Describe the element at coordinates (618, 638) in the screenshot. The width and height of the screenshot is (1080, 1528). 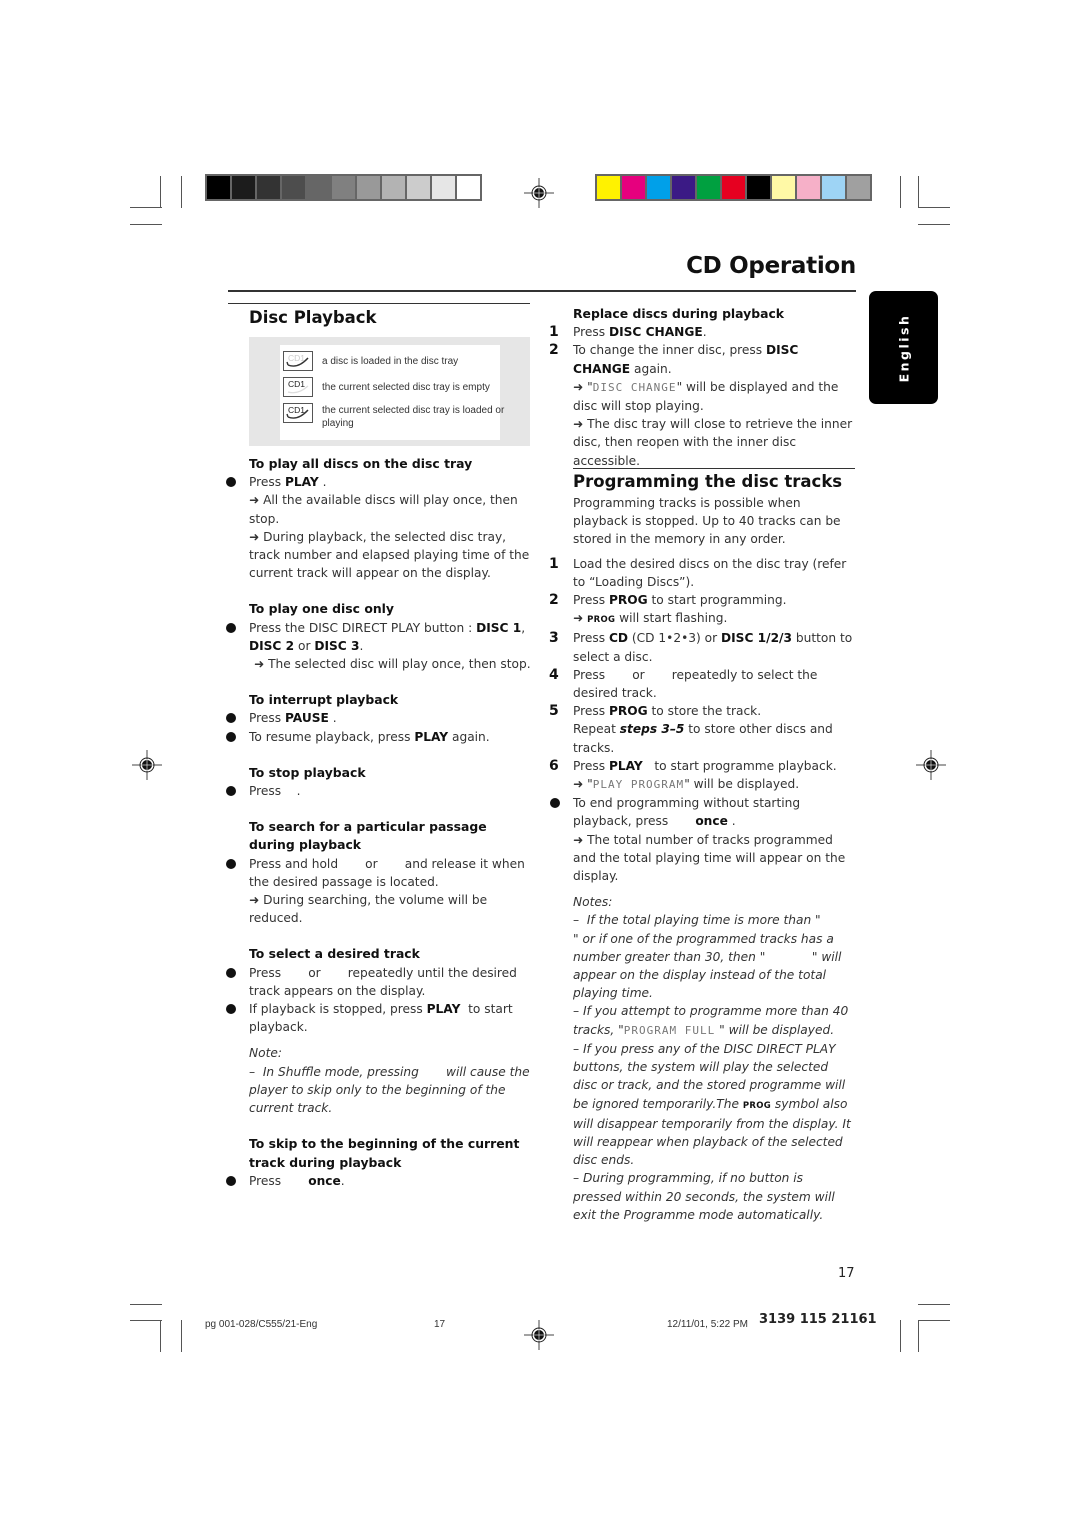
I see `cd-key: CD` at that location.